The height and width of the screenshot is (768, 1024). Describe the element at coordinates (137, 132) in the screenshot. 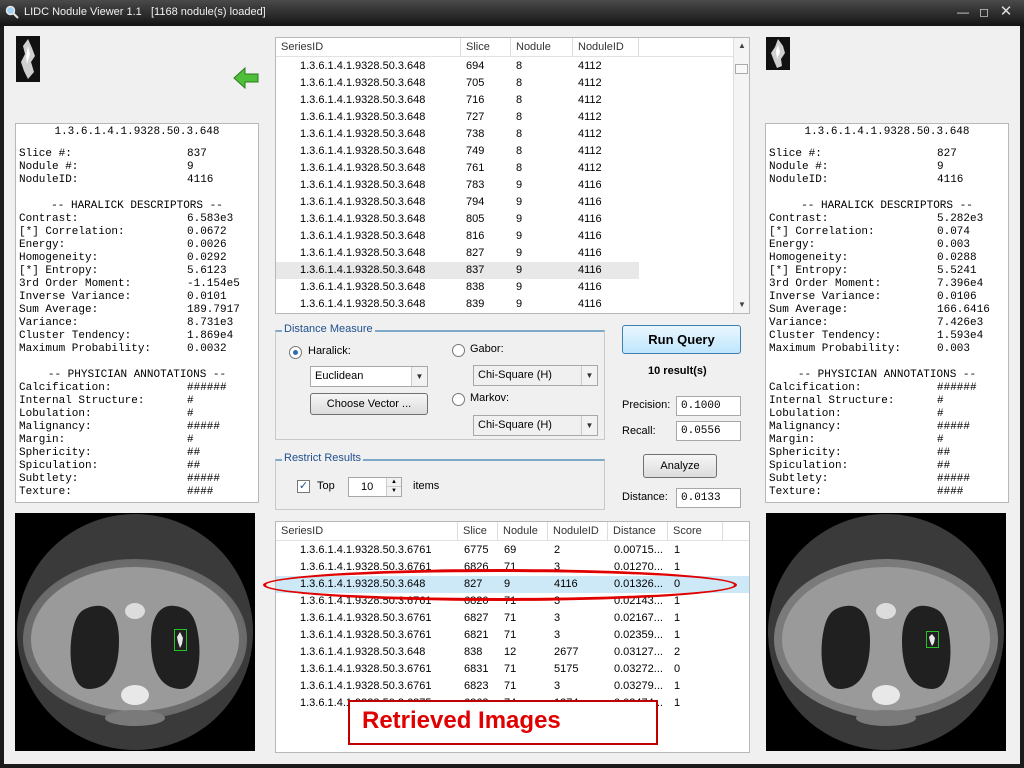

I see `query-series-id: 1.3.6.1.4.1.9328.50.3.648` at that location.